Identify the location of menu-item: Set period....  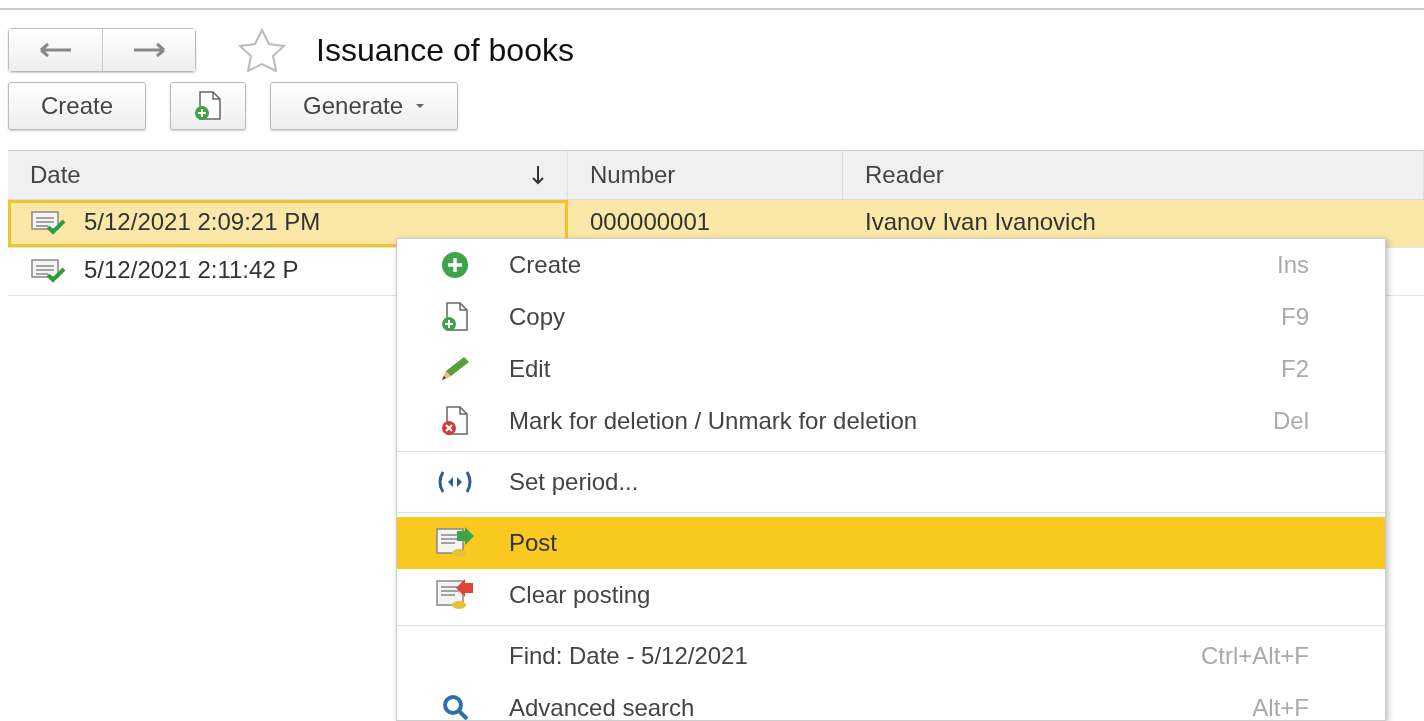
(891, 482).